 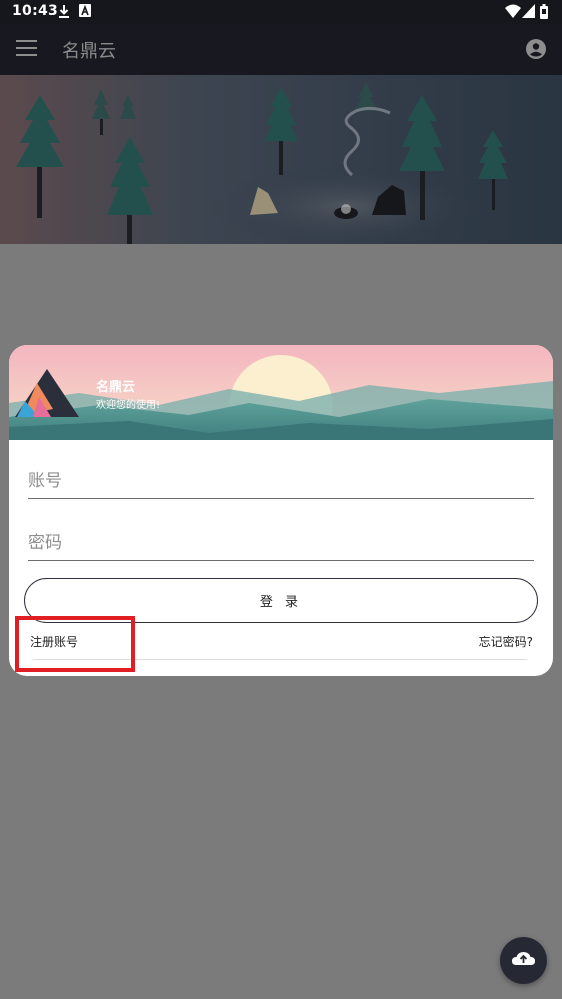 What do you see at coordinates (64, 11) in the screenshot?
I see `download-icon` at bounding box center [64, 11].